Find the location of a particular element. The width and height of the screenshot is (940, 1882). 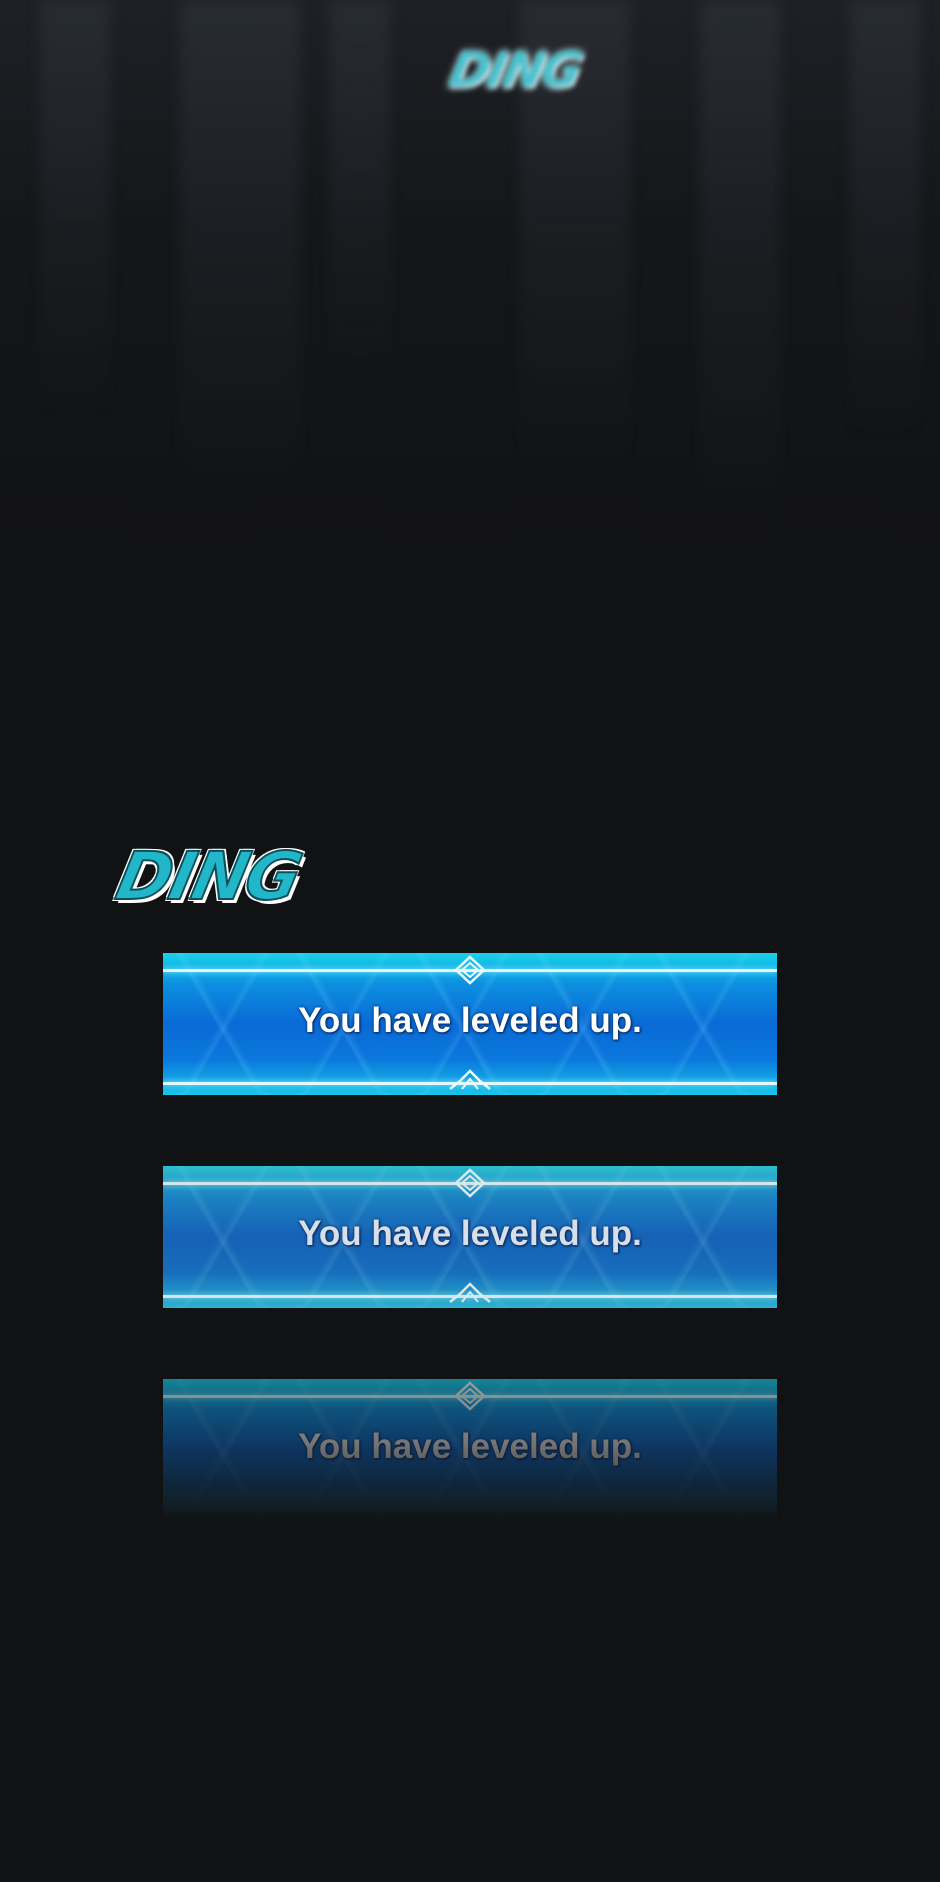

sfx-ding: DING is located at coordinates (208, 876).